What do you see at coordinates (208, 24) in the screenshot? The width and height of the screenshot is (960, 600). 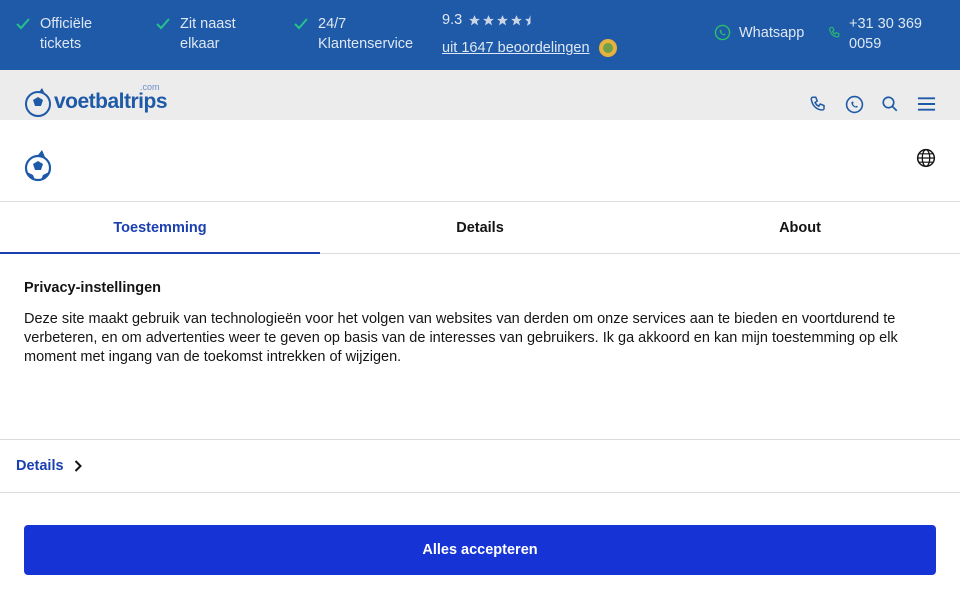 I see `usp-line1: Zit naast` at bounding box center [208, 24].